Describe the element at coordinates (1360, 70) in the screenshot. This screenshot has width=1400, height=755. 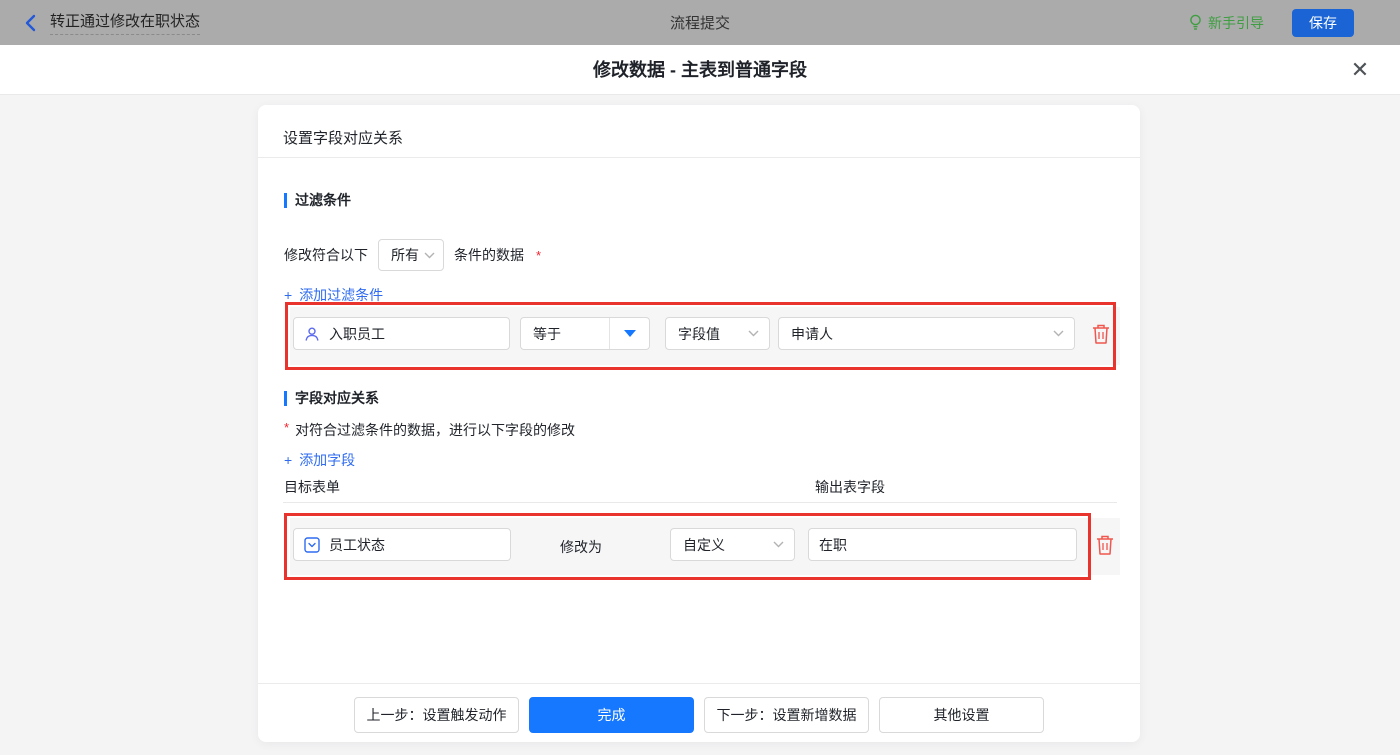
I see `close-icon: ✕` at that location.